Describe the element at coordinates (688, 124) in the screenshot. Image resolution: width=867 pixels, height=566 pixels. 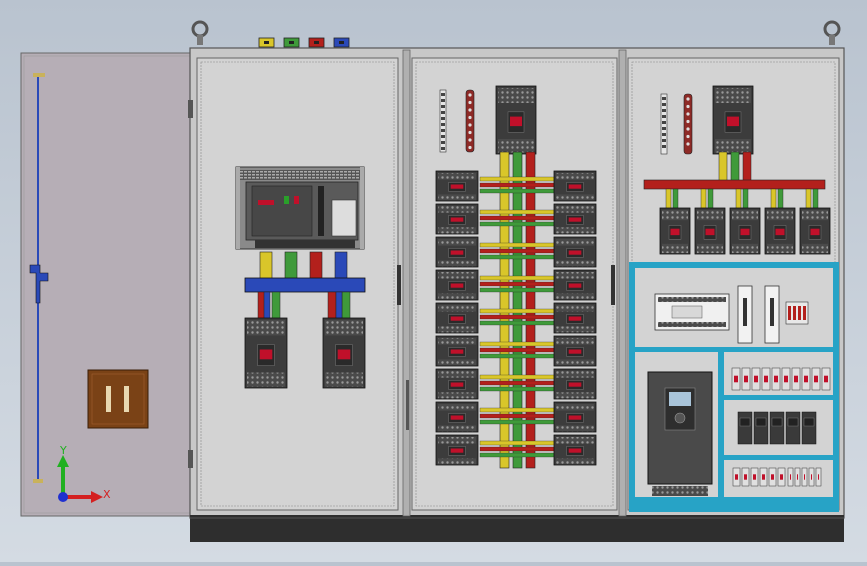
I see `control-earth-bar` at that location.